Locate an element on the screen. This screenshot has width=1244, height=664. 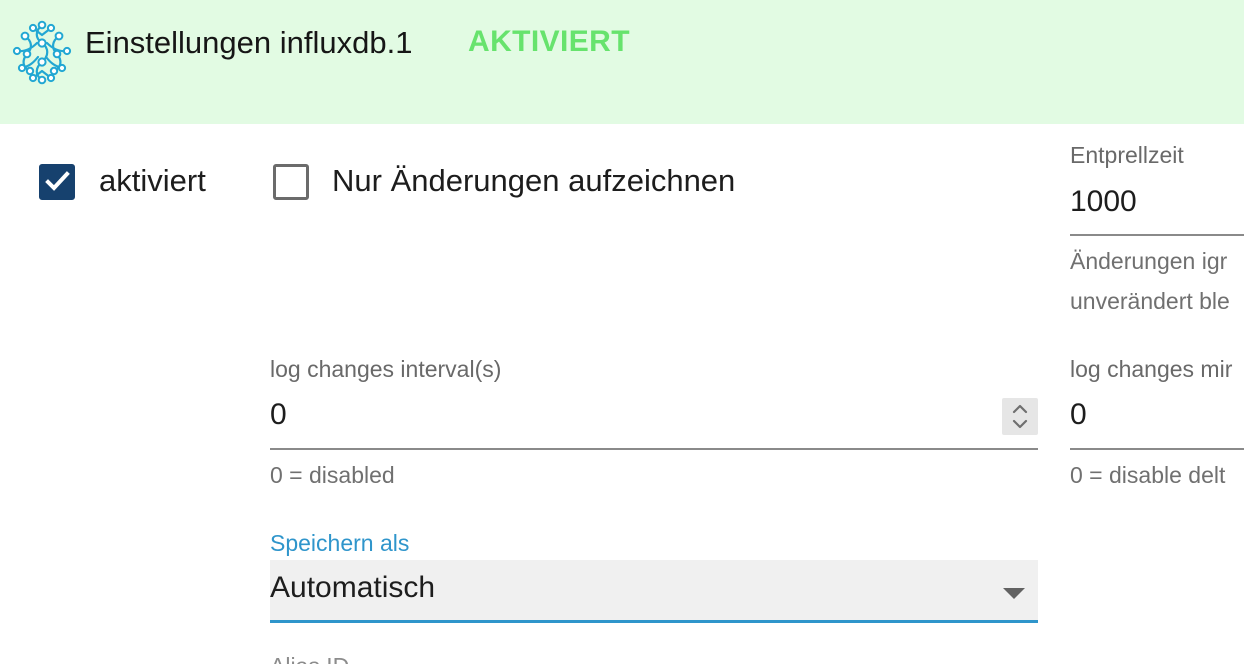
changes-only-label: Nur Änderungen aufzeichnen is located at coordinates (534, 180).